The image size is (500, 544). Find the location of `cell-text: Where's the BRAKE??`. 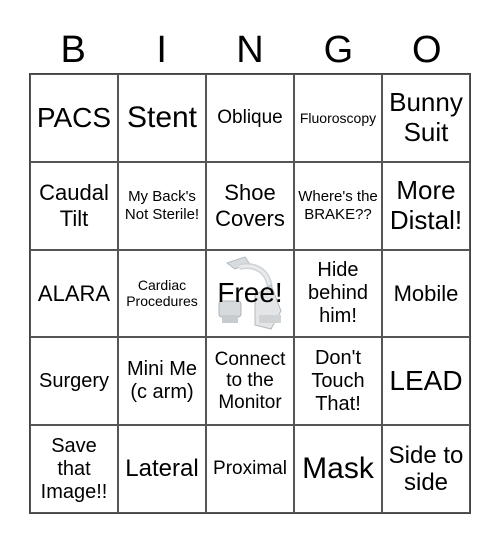

cell-text: Where's the BRAKE?? is located at coordinates (338, 205).